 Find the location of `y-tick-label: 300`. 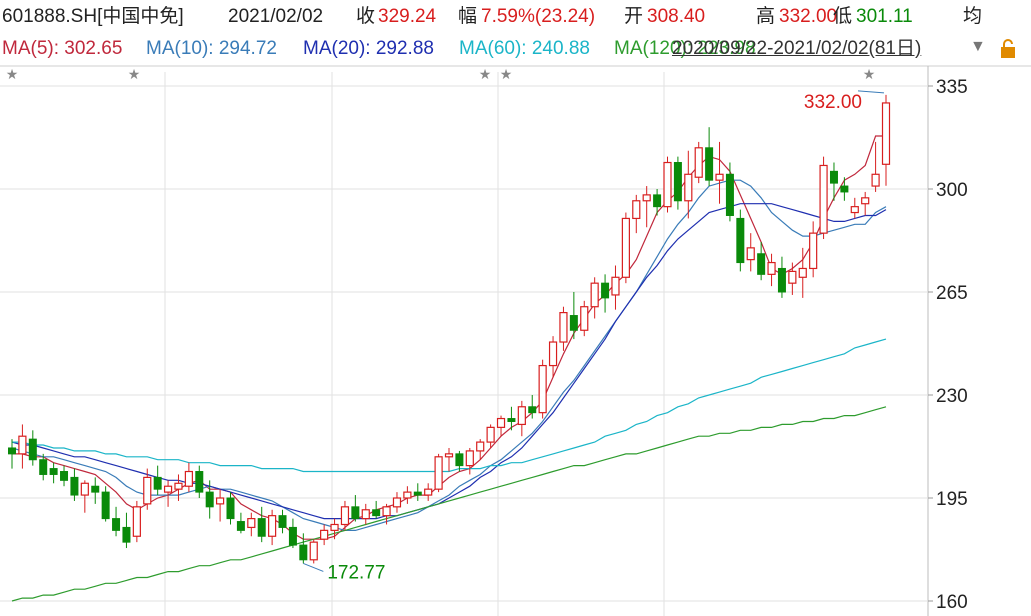

y-tick-label: 300 is located at coordinates (952, 190).